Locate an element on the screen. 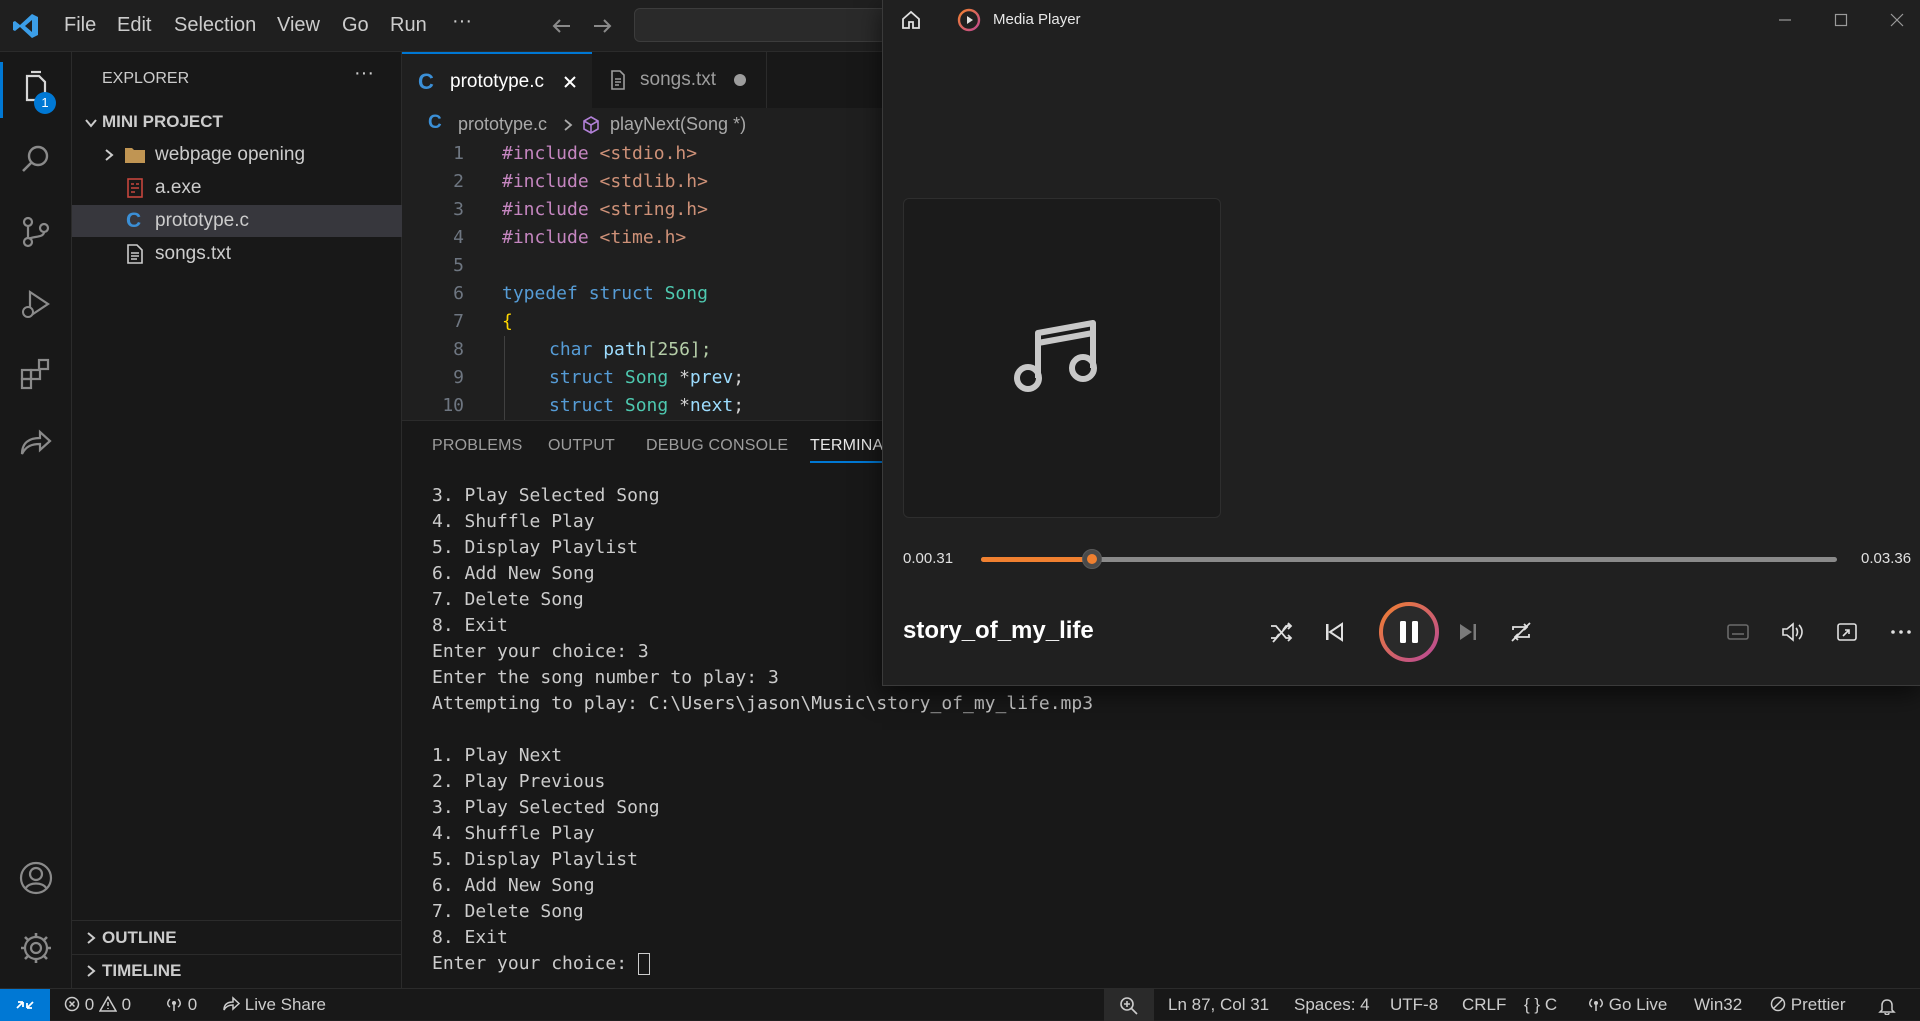 The image size is (1920, 1021). live-share-icon is located at coordinates (36, 444).